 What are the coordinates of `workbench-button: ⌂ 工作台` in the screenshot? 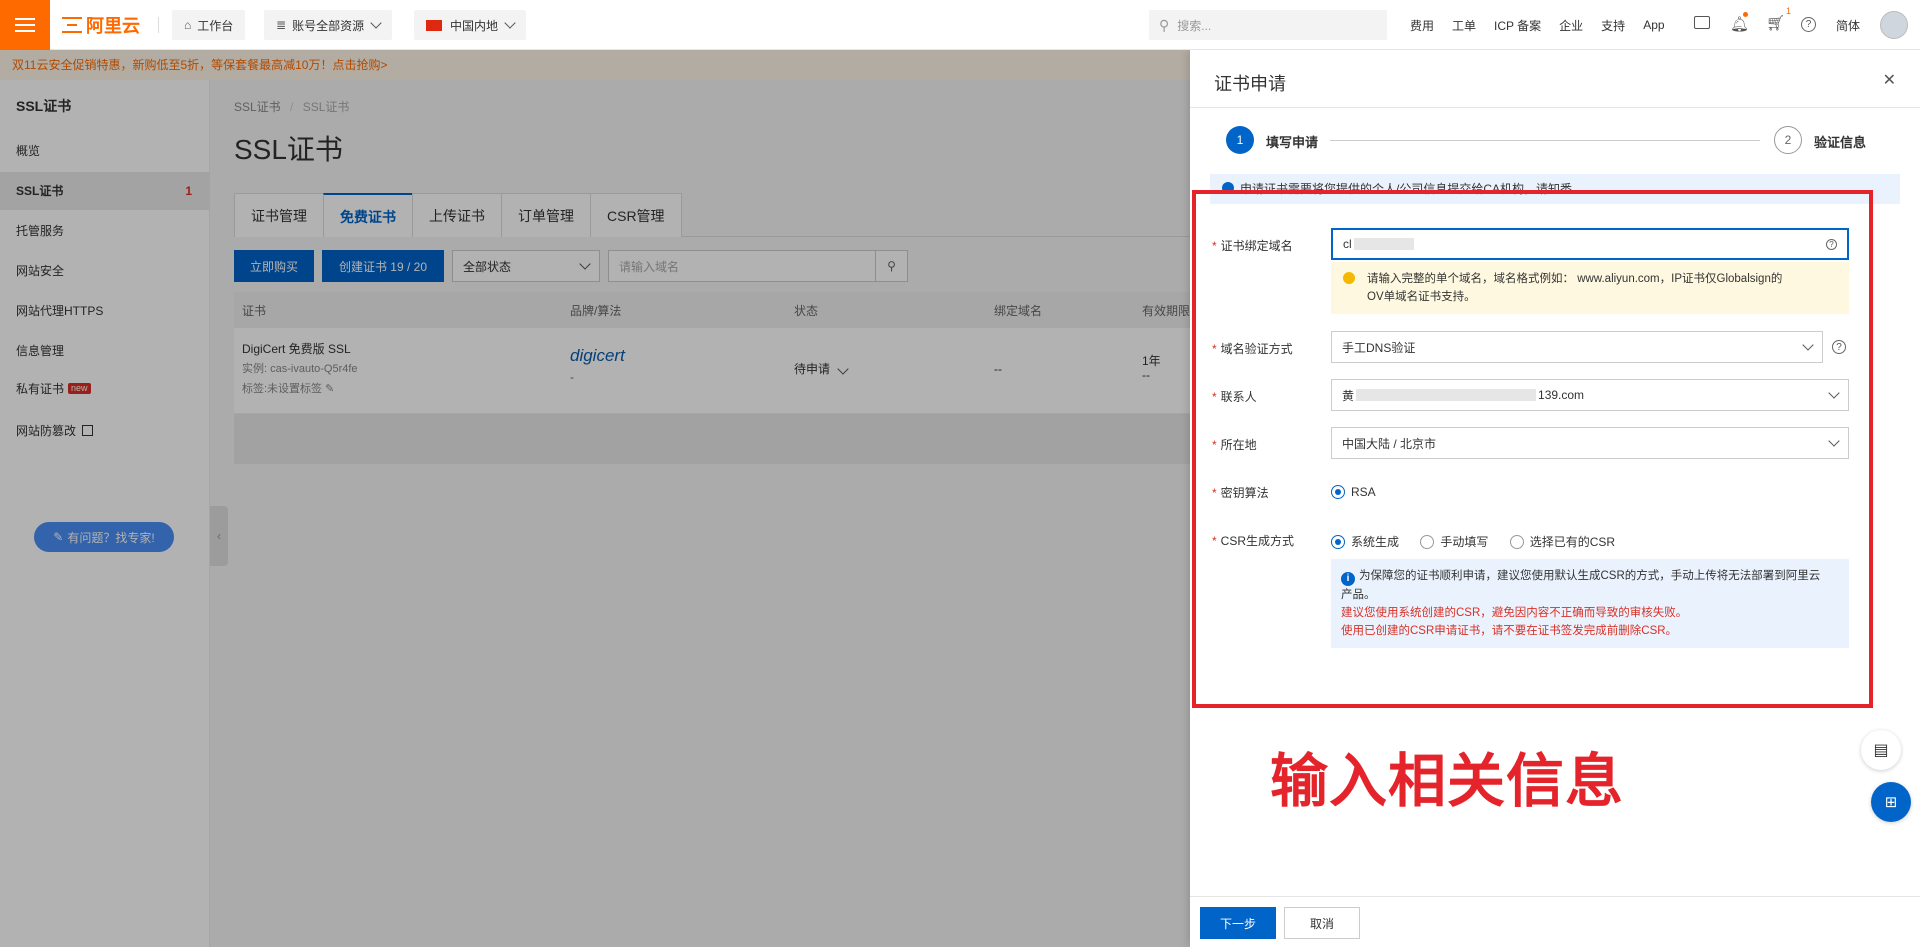 It's located at (209, 25).